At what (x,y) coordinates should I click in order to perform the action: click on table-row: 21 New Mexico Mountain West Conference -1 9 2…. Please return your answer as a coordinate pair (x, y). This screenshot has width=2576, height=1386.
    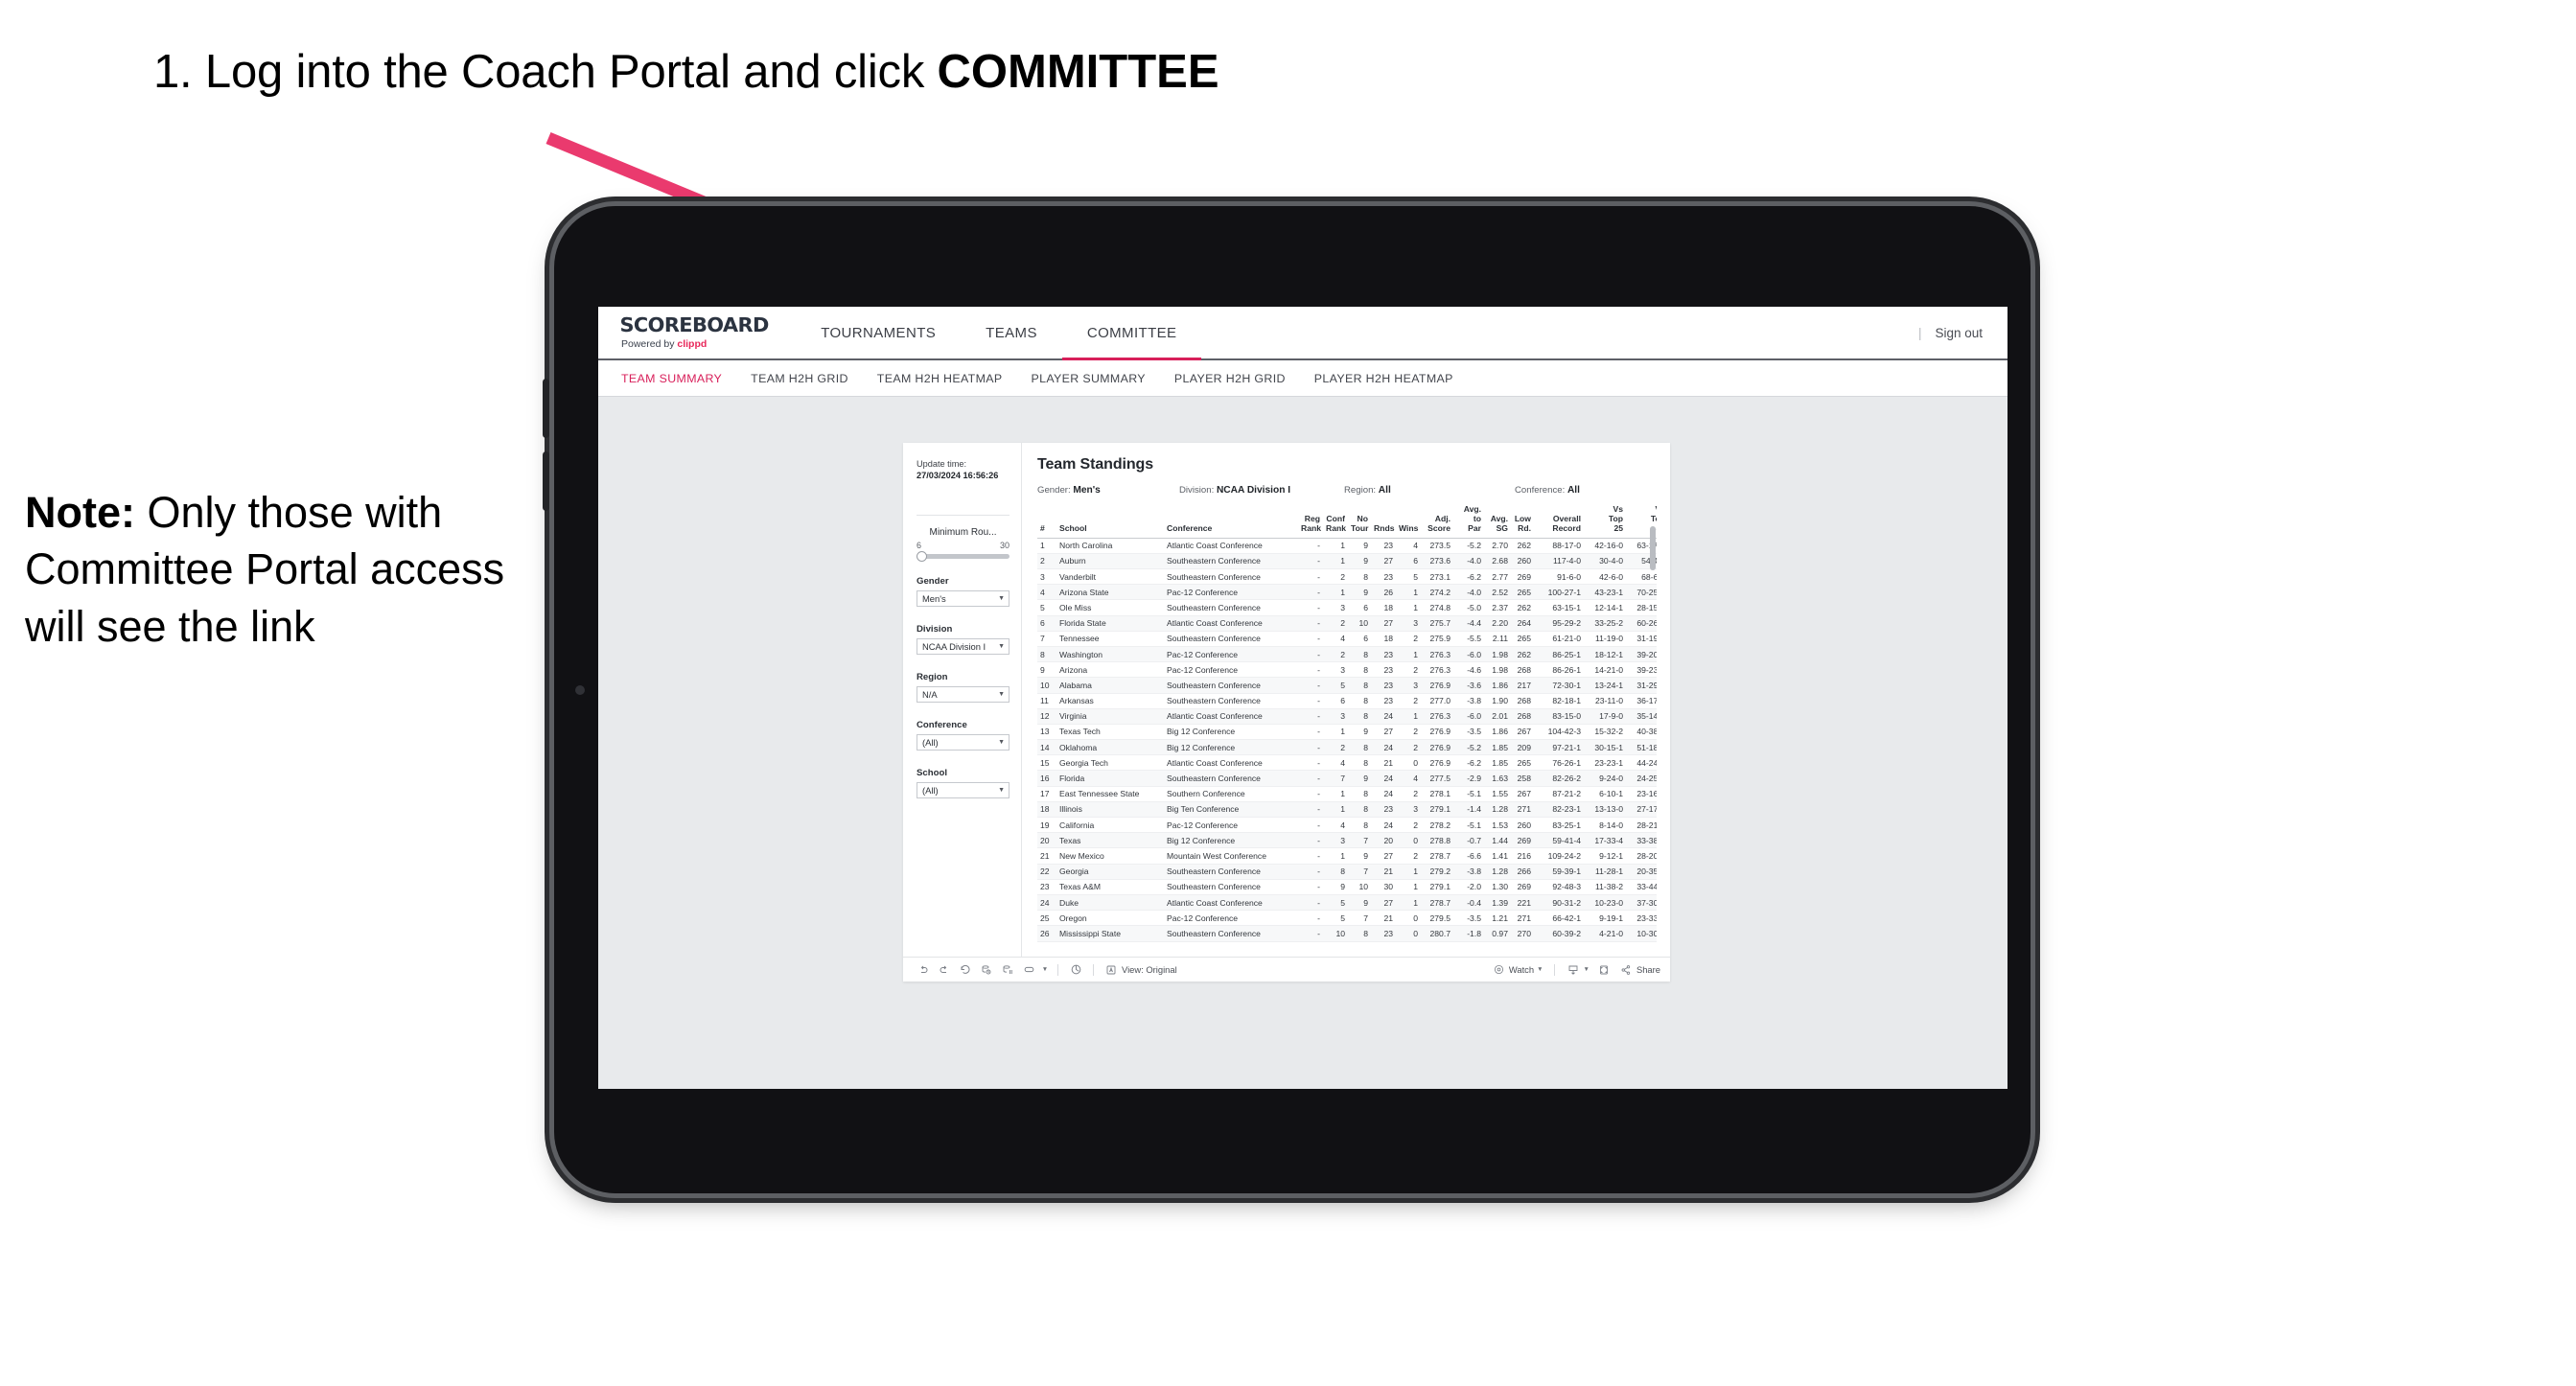
    Looking at the image, I should click on (1347, 856).